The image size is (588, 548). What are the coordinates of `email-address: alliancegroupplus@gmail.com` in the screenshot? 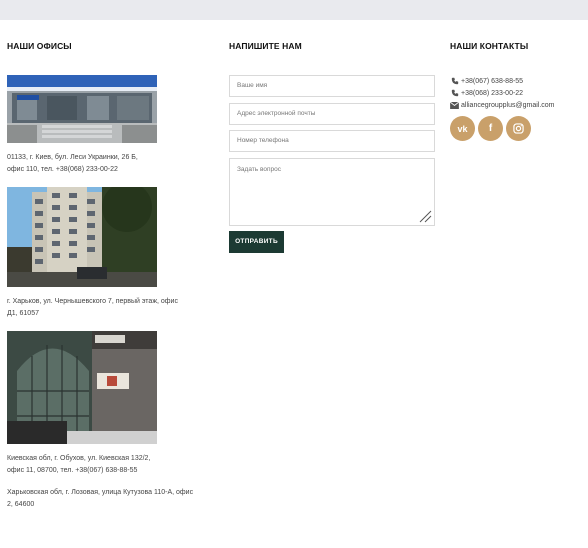 It's located at (508, 105).